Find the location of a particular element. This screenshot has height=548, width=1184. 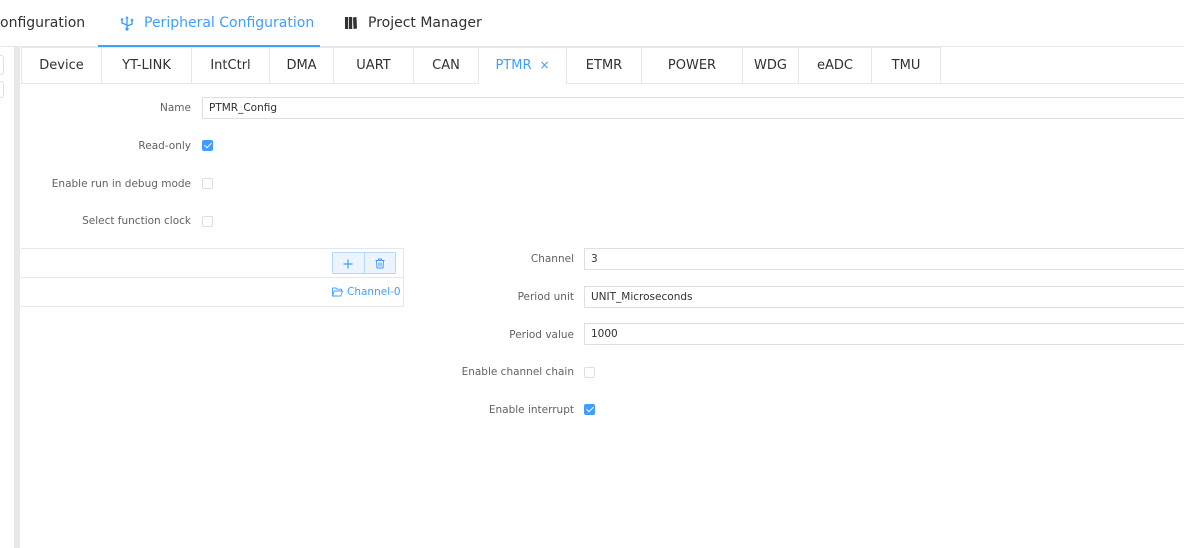

nav-tab-project-manager: Project Manager is located at coordinates (412, 23).